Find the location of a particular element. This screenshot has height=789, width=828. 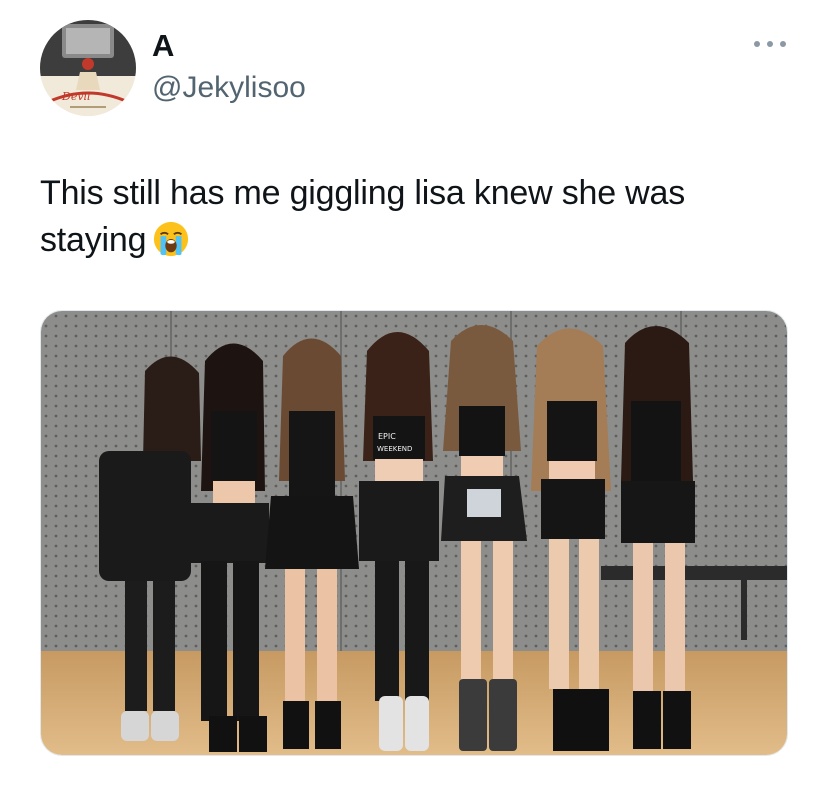

svg-text: Devil is located at coordinates (76, 96).